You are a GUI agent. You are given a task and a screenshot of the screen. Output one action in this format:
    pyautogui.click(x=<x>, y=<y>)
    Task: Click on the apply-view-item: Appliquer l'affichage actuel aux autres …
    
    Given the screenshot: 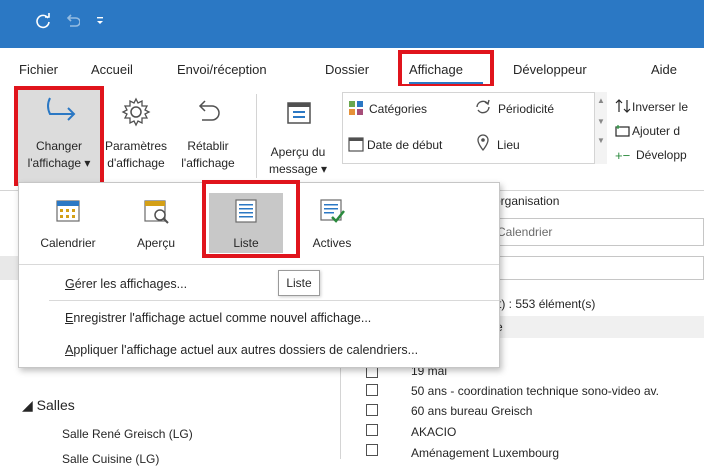 What is the action you would take?
    pyautogui.click(x=241, y=350)
    